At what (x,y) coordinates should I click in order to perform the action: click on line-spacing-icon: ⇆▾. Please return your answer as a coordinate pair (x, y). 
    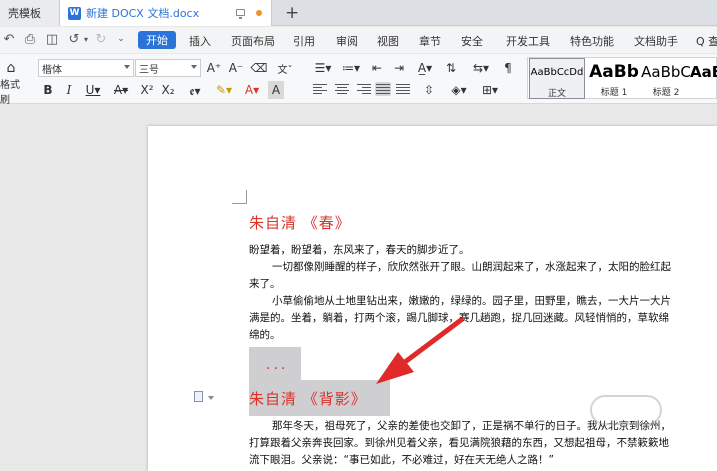
    Looking at the image, I should click on (481, 68).